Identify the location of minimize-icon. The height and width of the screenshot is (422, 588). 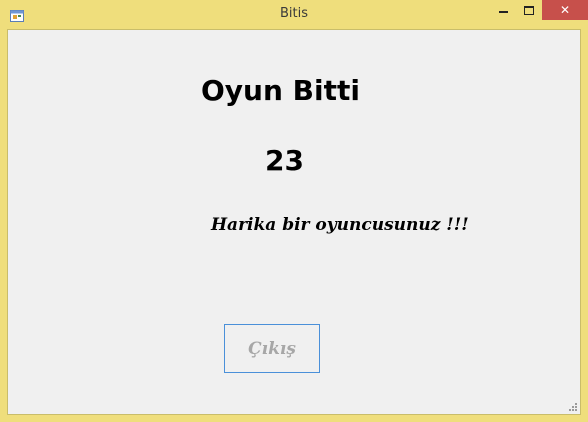
(503, 12).